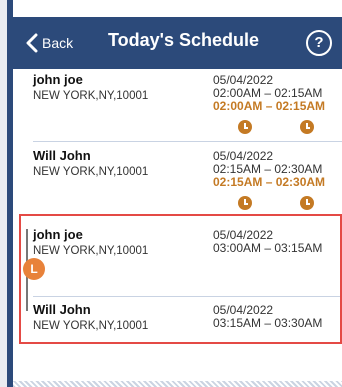  I want to click on back-button: Back, so click(49, 43).